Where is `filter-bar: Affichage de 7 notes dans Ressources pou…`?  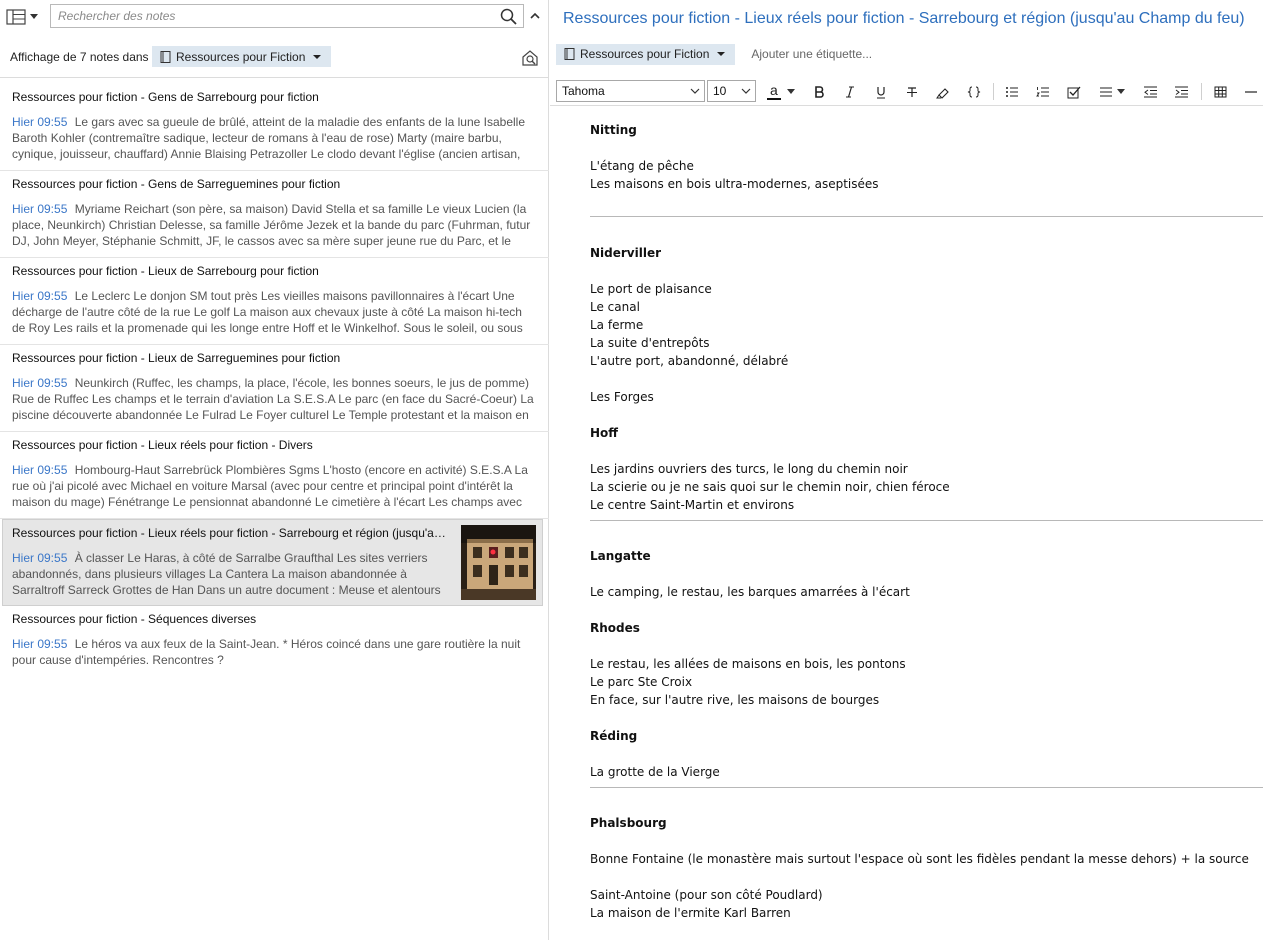
filter-bar: Affichage de 7 notes dans Ressources pou… is located at coordinates (274, 59).